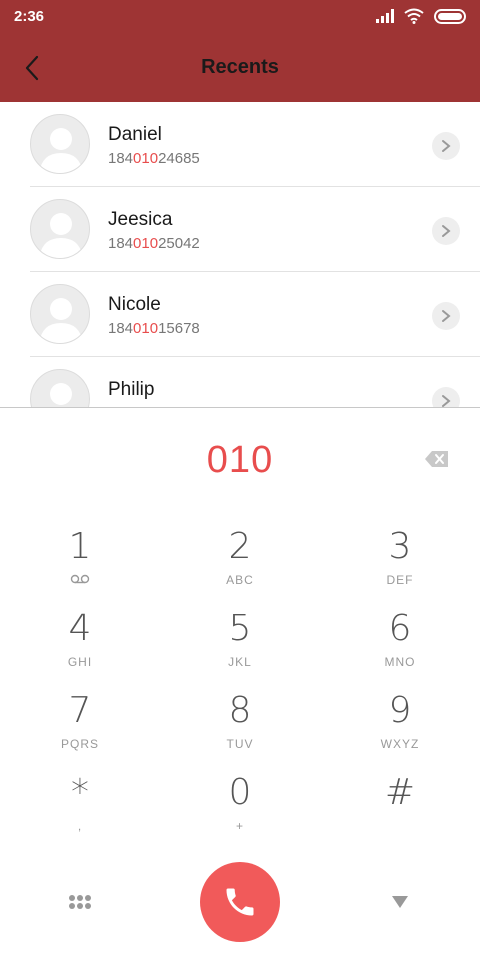 This screenshot has height=960, width=480. I want to click on voicemail-icon, so click(80, 579).